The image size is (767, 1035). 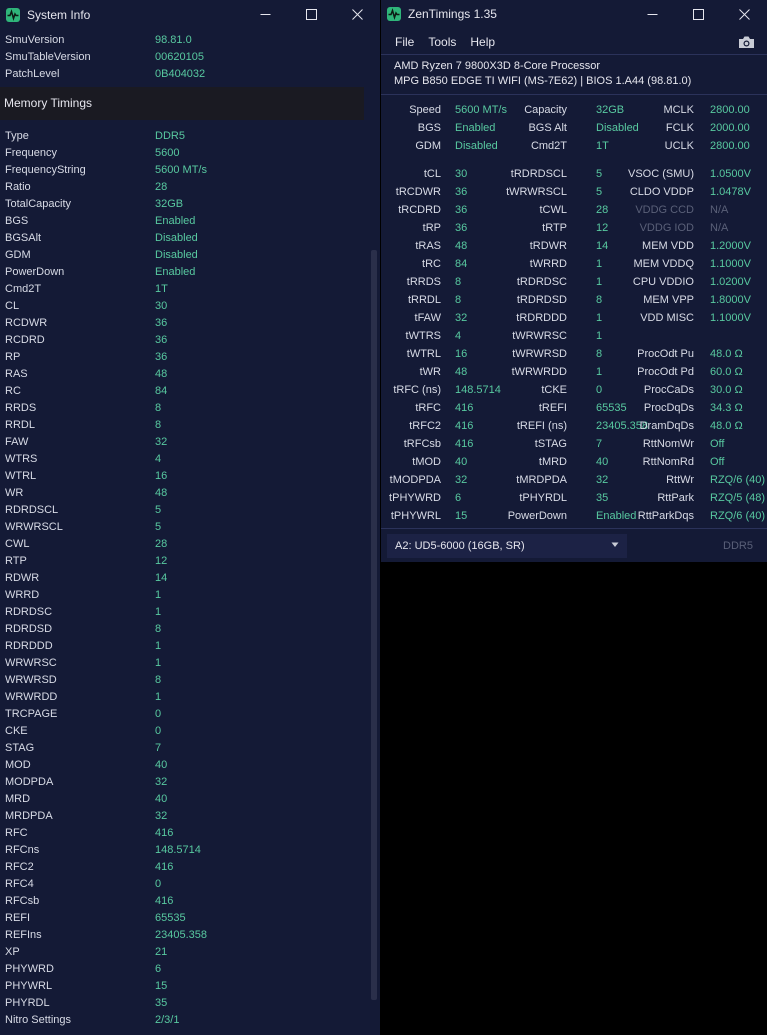 I want to click on timing-value: Off, so click(x=717, y=462).